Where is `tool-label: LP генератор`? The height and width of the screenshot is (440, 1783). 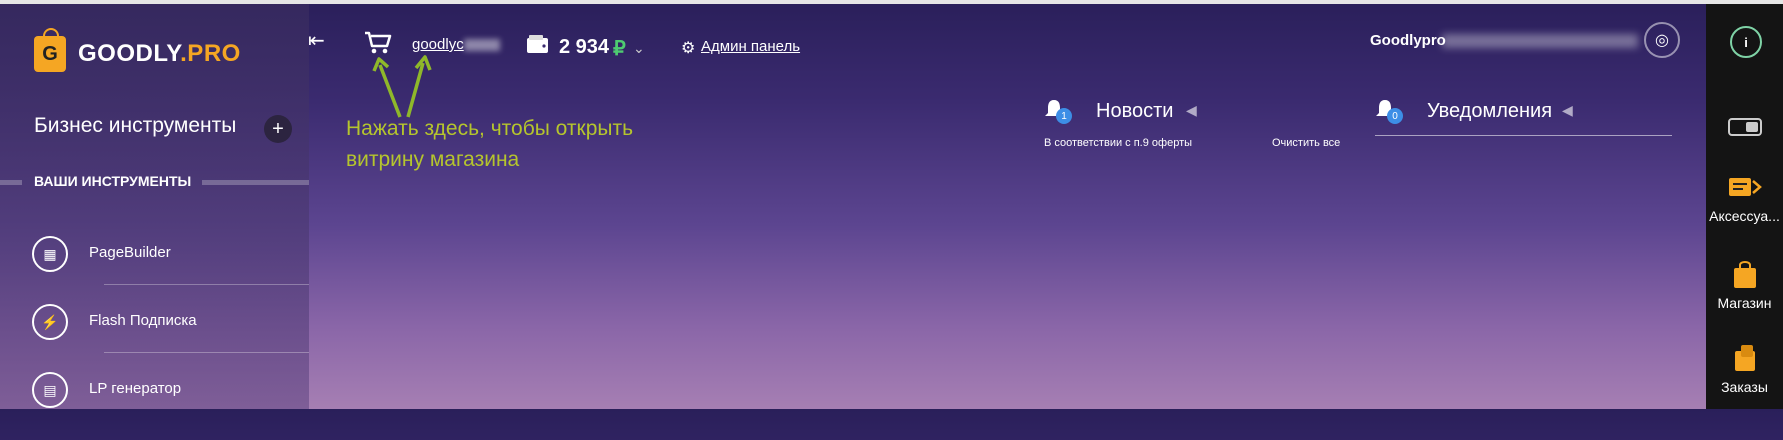
tool-label: LP генератор is located at coordinates (135, 388).